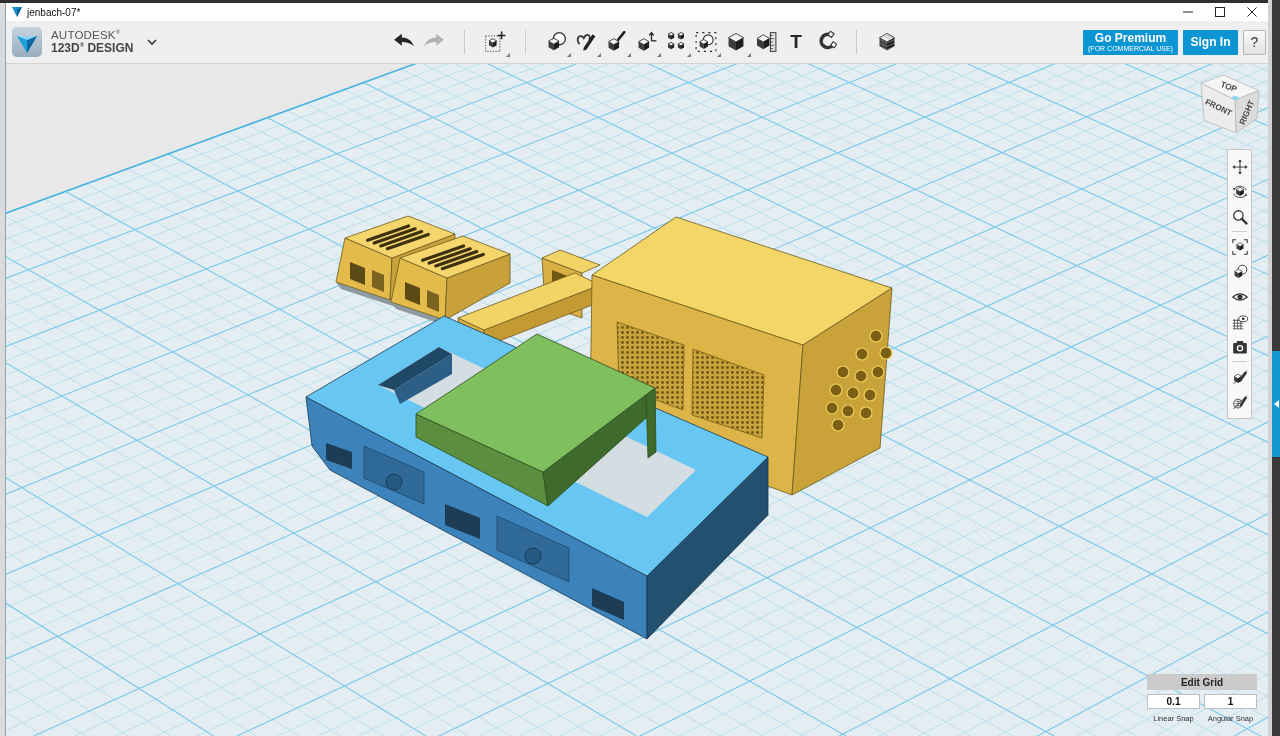 This screenshot has width=1280, height=736. Describe the element at coordinates (1239, 246) in the screenshot. I see `cube-brackets-icon` at that location.